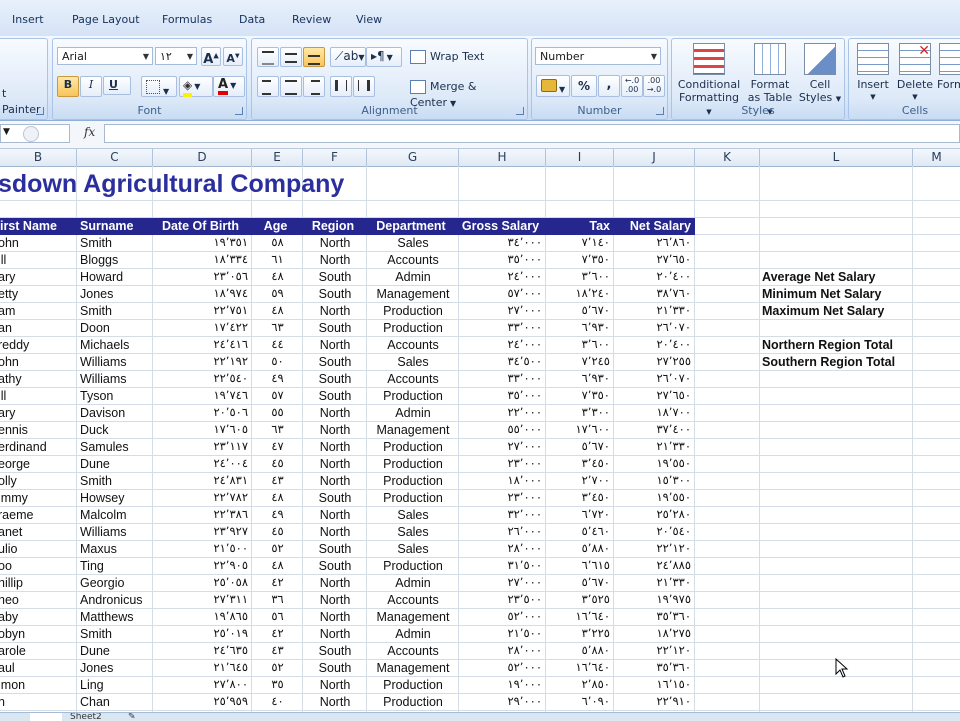  Describe the element at coordinates (578, 532) in the screenshot. I see `cell-tax: ٥٬٤٦٠` at that location.